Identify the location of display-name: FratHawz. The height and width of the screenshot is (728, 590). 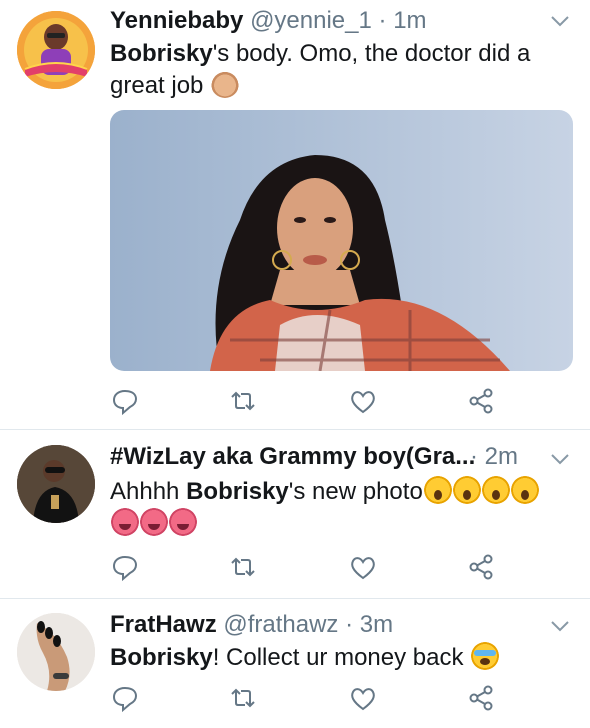
(163, 624).